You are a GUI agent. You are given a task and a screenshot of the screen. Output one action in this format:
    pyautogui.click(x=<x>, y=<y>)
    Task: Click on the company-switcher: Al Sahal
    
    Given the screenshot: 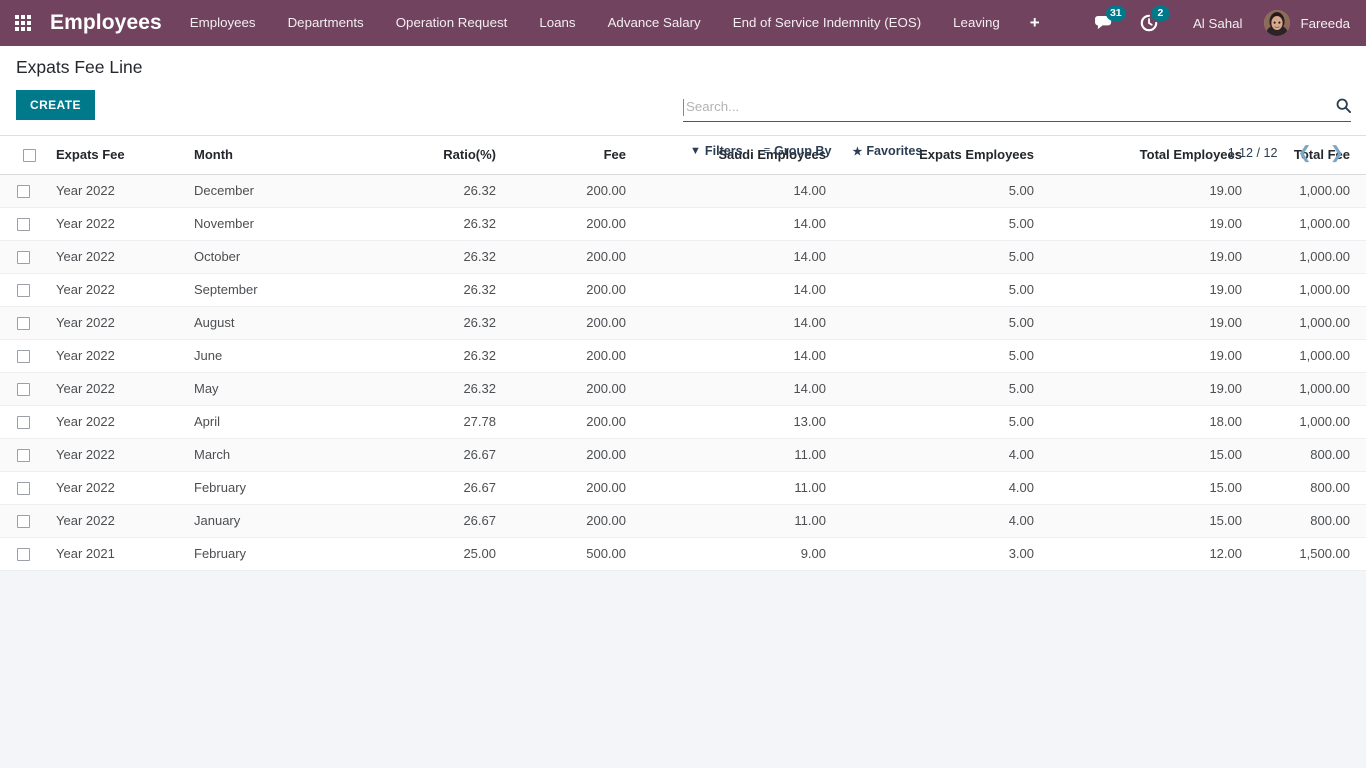 What is the action you would take?
    pyautogui.click(x=1214, y=23)
    